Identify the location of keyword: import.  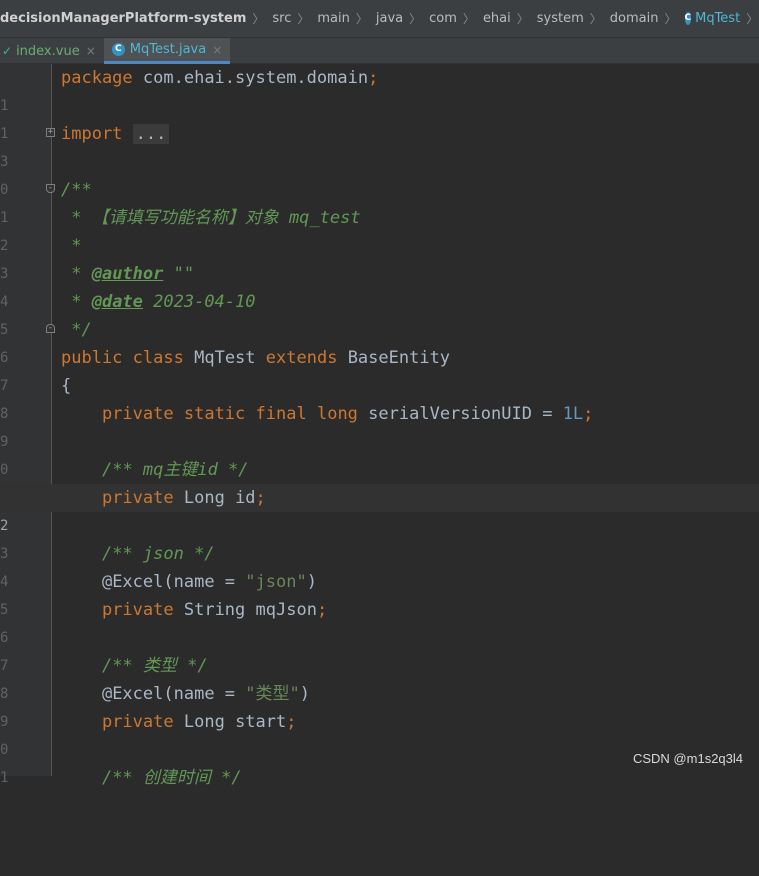
(92, 134).